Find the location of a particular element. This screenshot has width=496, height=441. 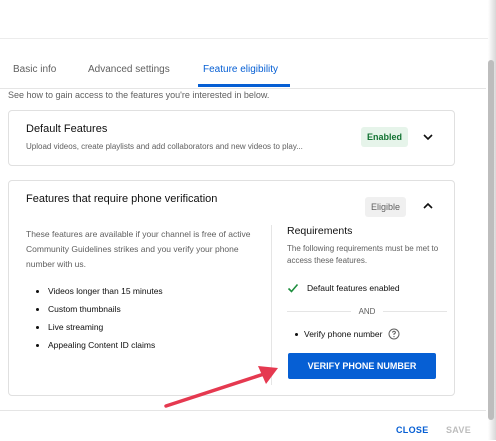

list-item: Live streaming is located at coordinates (151, 327).